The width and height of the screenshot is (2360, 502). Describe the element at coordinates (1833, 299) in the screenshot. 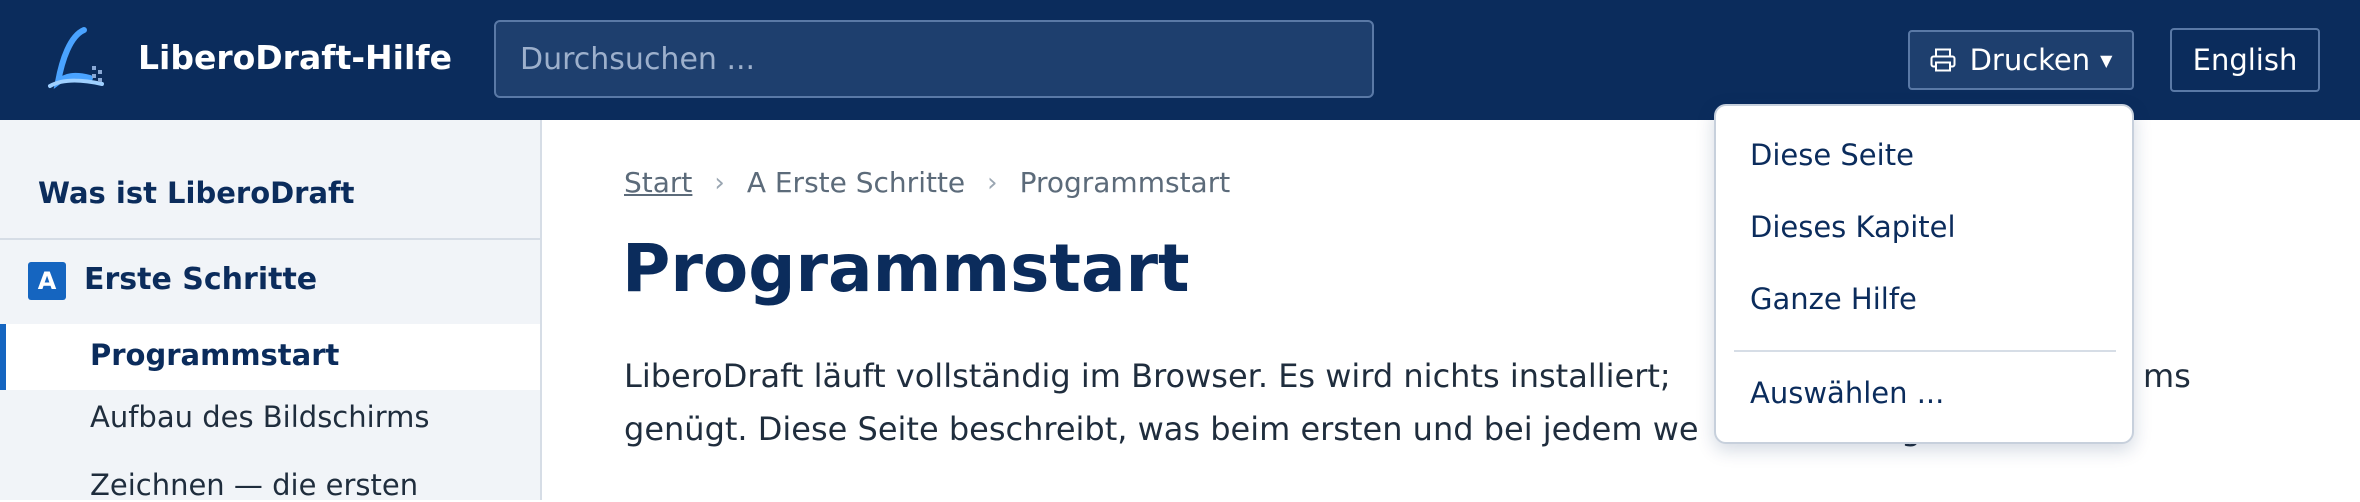

I see `menu-item-whole-help: Ganze Hilfe` at that location.